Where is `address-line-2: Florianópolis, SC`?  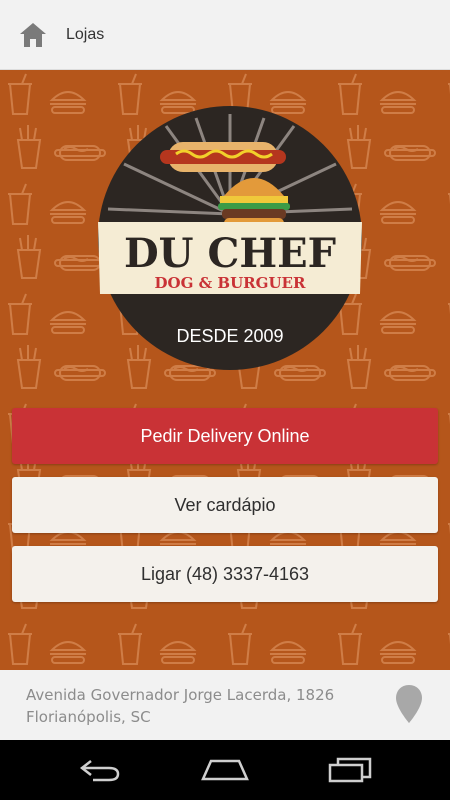 address-line-2: Florianópolis, SC is located at coordinates (88, 717).